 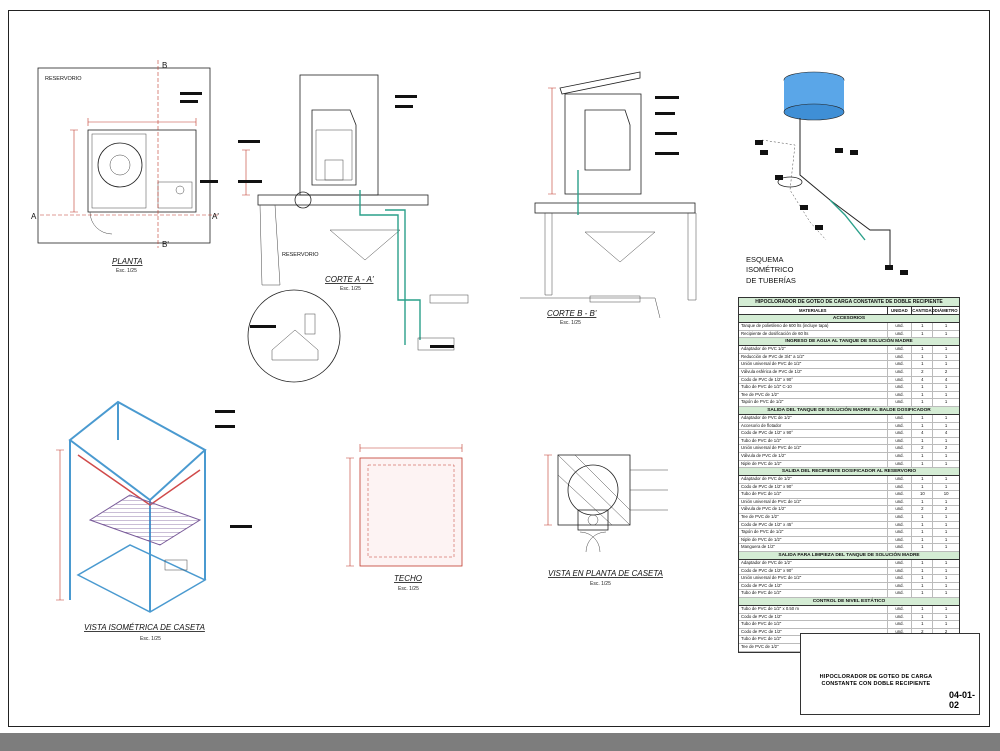 I want to click on table-cell: 10, so click(x=946, y=494).